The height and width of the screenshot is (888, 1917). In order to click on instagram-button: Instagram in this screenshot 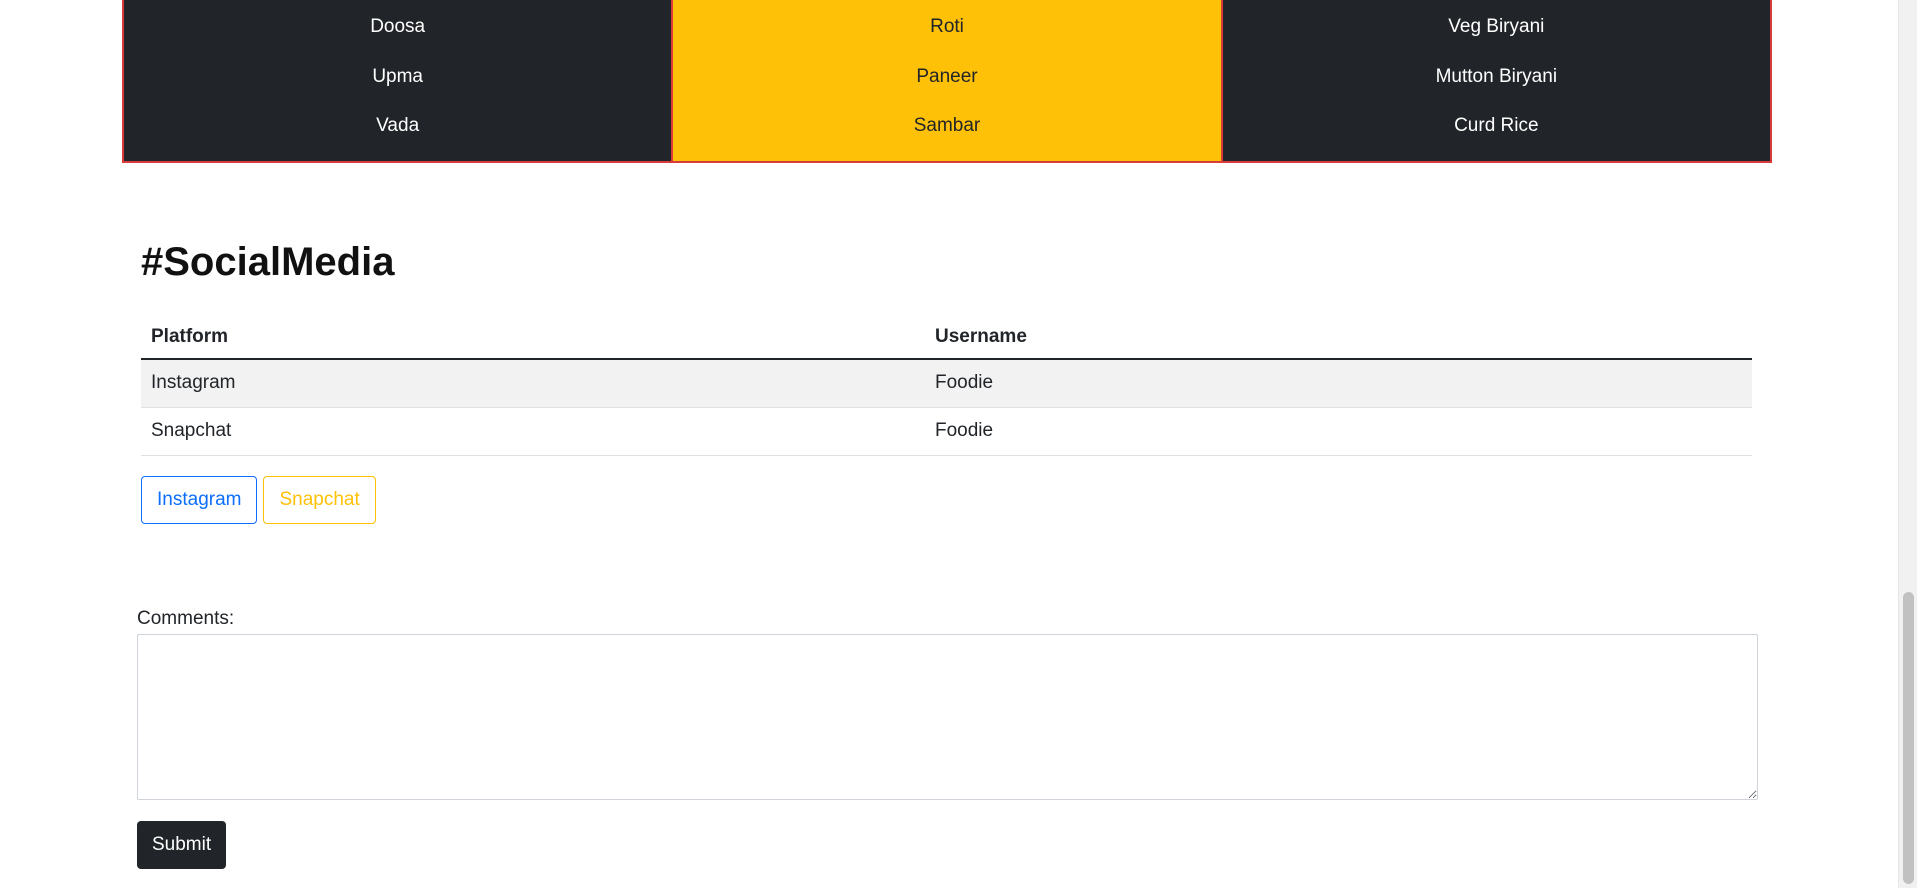, I will do `click(199, 500)`.